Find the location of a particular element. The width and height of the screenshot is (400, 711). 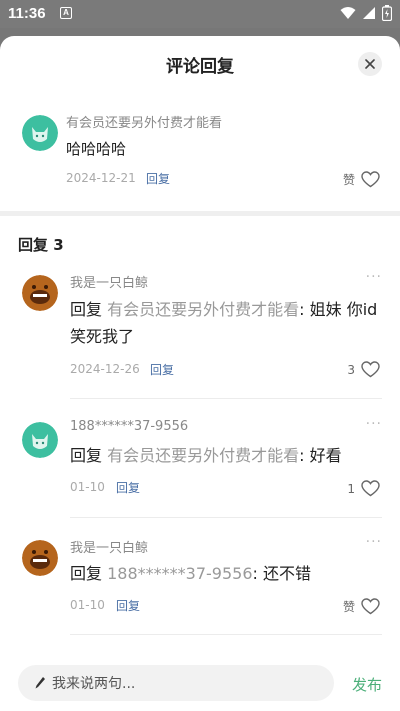

status-icons is located at coordinates (366, 13).